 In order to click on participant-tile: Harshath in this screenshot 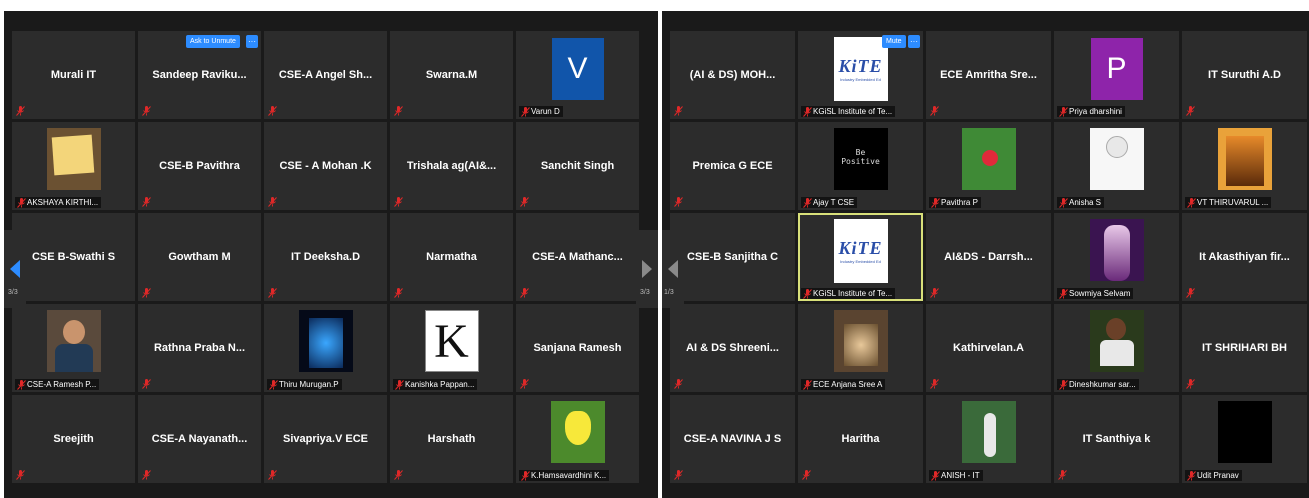, I will do `click(451, 439)`.